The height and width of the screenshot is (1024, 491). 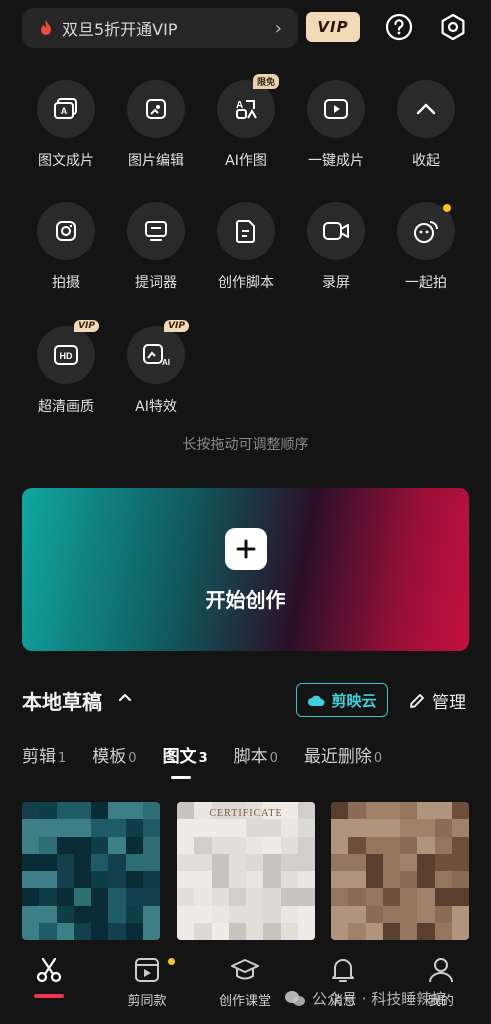 What do you see at coordinates (44, 754) in the screenshot?
I see `tab-edit: 剪辑 1` at bounding box center [44, 754].